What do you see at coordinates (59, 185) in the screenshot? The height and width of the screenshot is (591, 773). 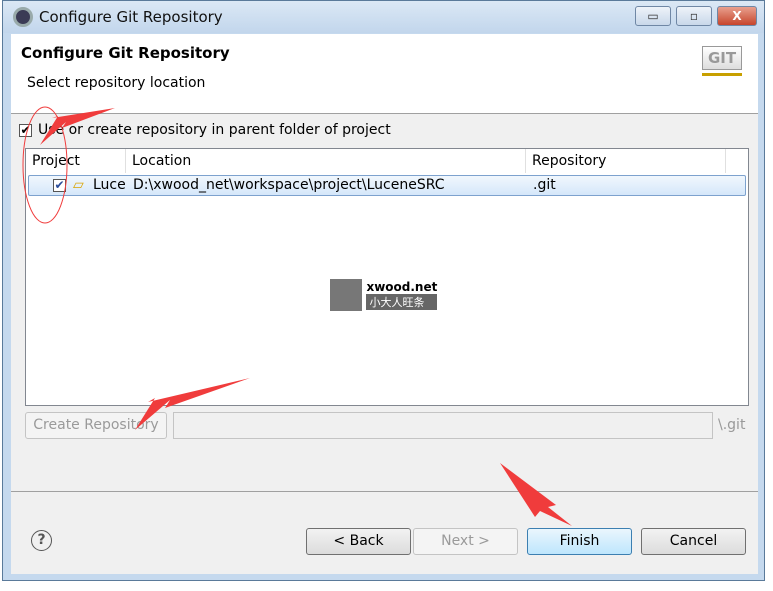 I see `row-checkbox: ✔` at bounding box center [59, 185].